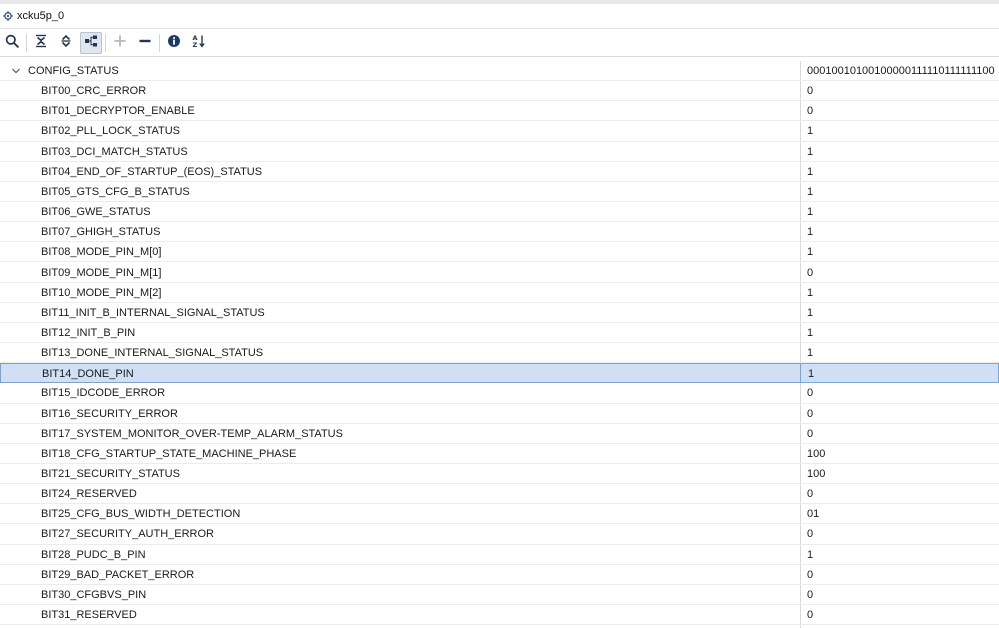 The height and width of the screenshot is (628, 999). I want to click on field-name: BIT11_INIT_B_INTERNAL_SIGNAL_STATUS, so click(153, 312).